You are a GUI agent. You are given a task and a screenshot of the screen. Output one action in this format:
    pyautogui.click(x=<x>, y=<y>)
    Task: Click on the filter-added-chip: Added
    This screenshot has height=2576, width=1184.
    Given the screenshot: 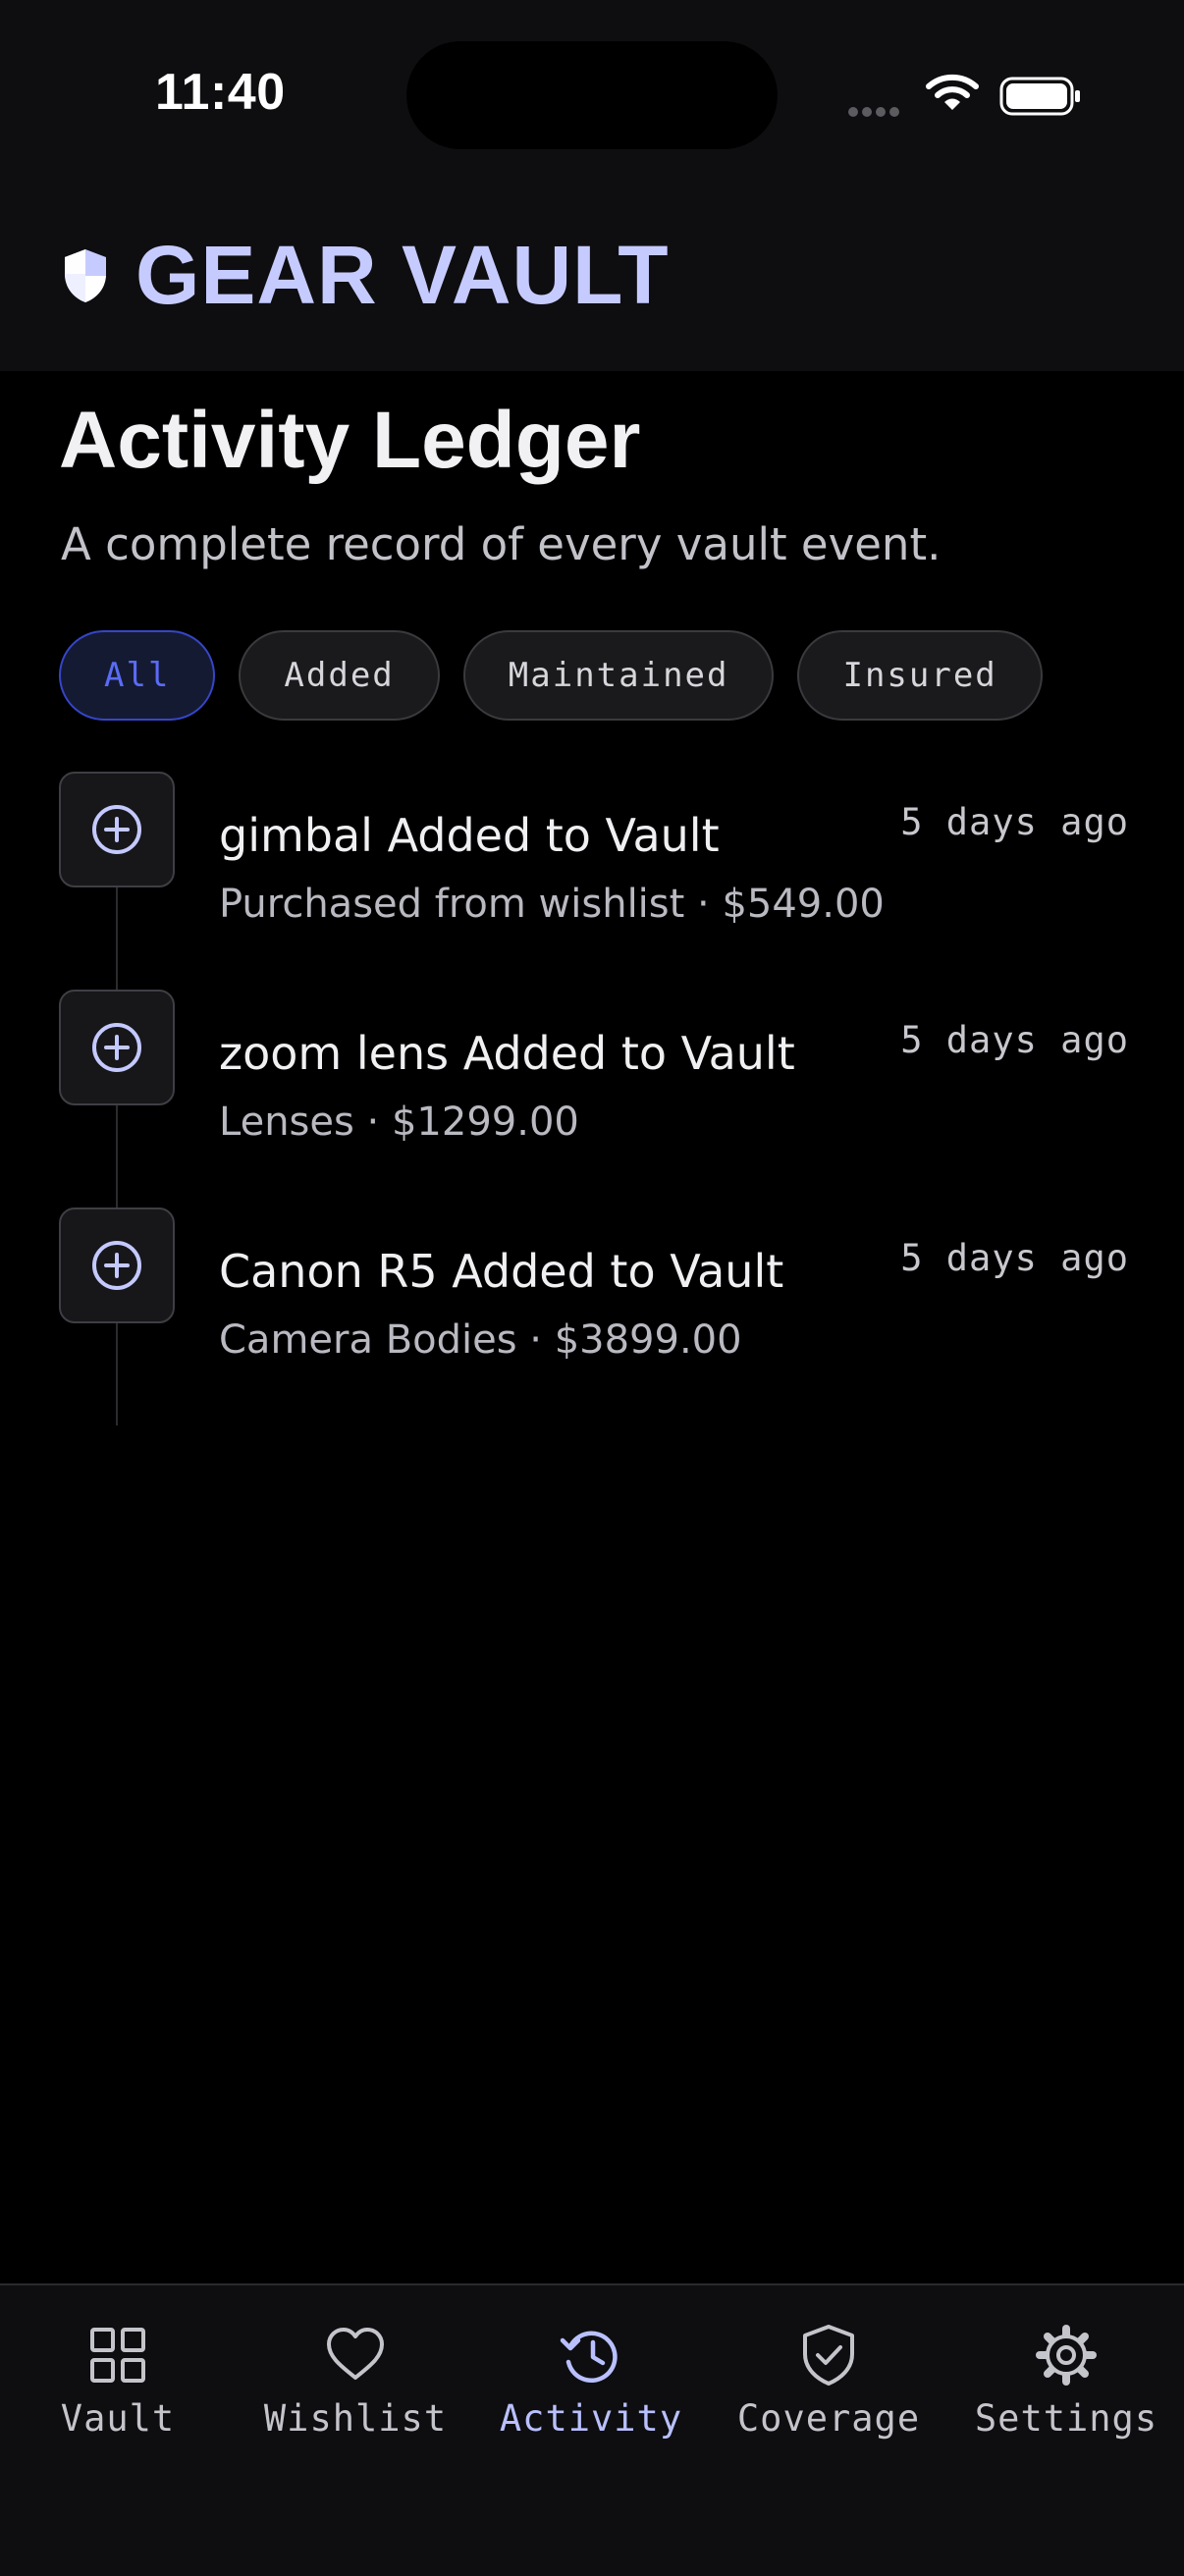 What is the action you would take?
    pyautogui.click(x=339, y=675)
    